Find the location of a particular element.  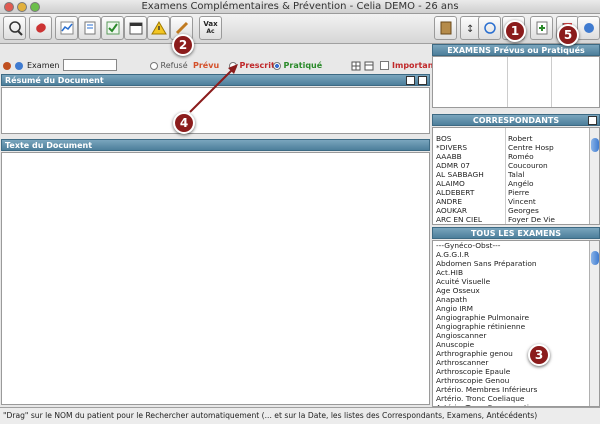

patient-button is located at coordinates (14, 28).